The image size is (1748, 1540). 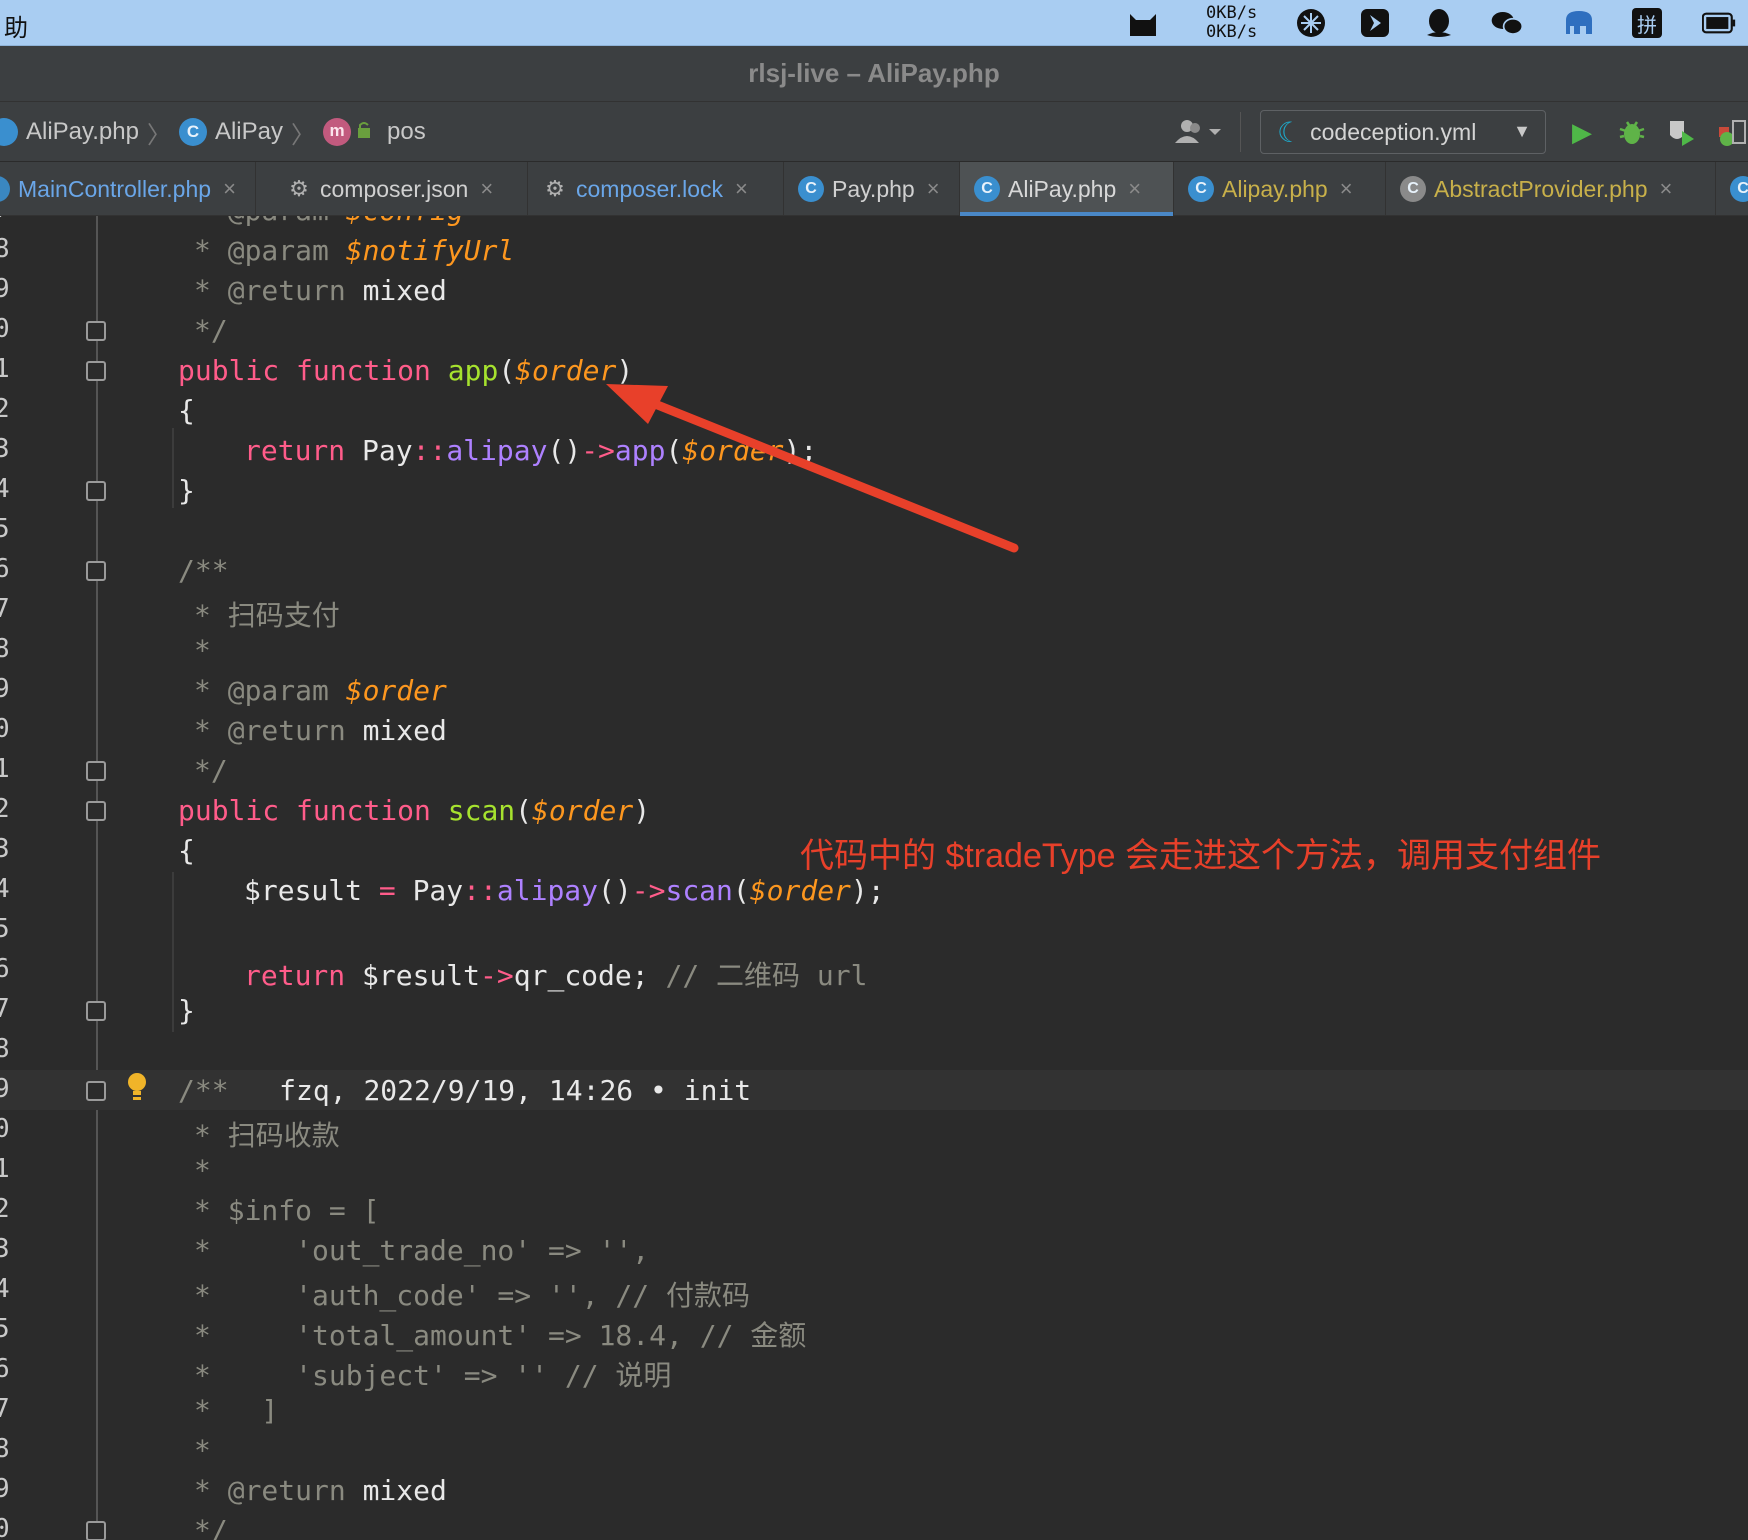 I want to click on lock-file-icon: ⚙, so click(x=555, y=188).